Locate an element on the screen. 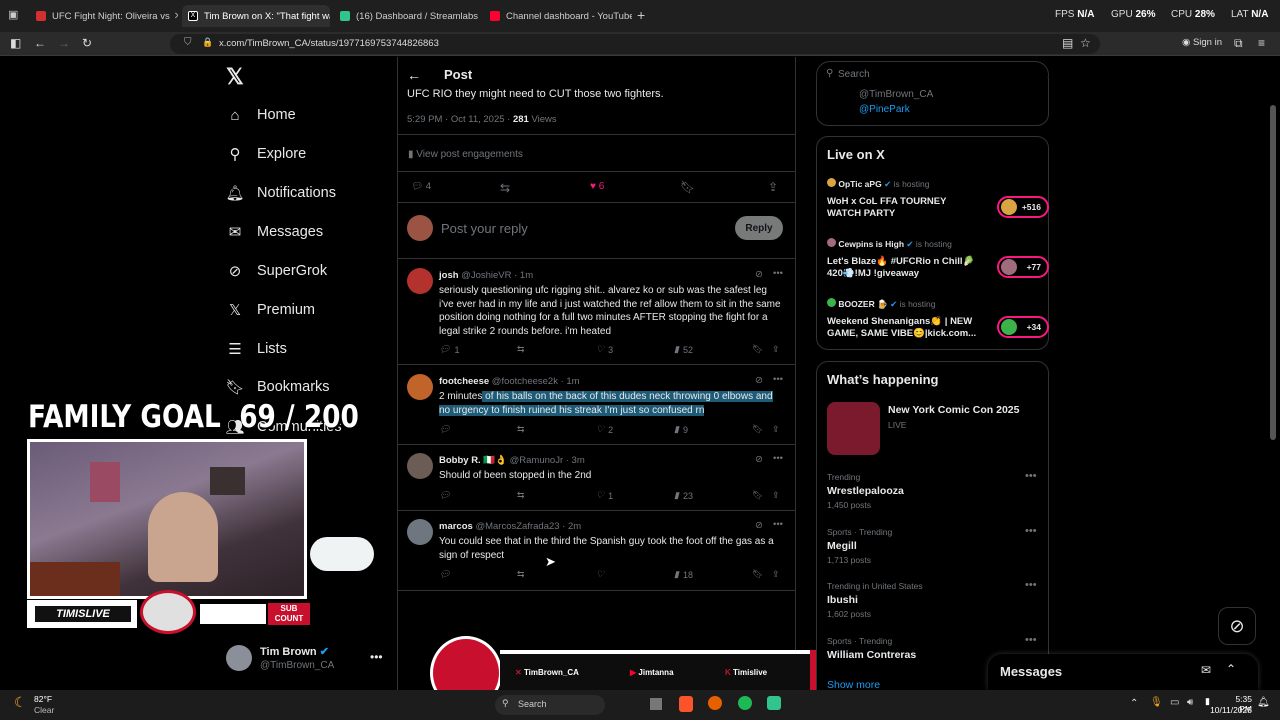 The image size is (1280, 720). network-icon: ▭ is located at coordinates (1174, 702).